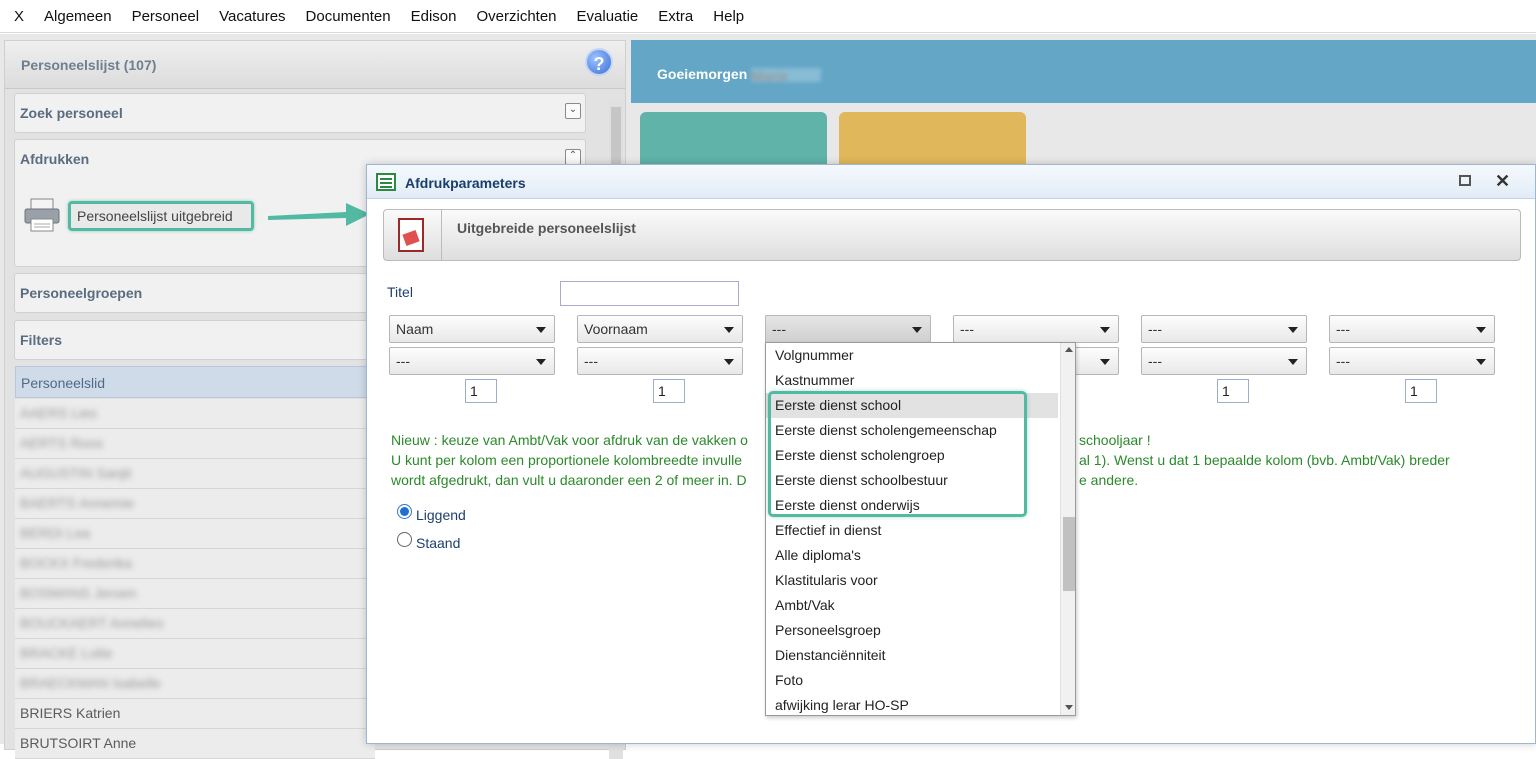 The height and width of the screenshot is (759, 1536). I want to click on printer-icon, so click(42, 215).